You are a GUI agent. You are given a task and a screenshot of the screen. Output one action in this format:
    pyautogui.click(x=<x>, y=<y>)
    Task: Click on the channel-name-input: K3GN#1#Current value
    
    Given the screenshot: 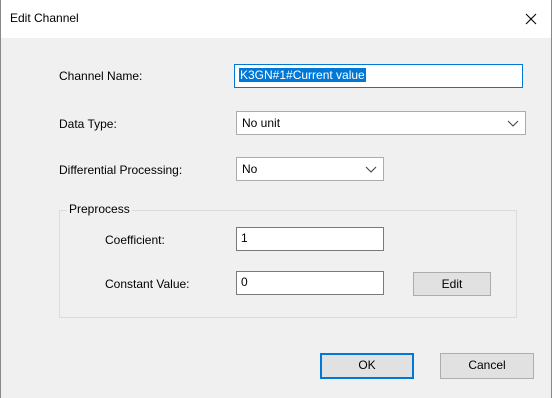 What is the action you would take?
    pyautogui.click(x=378, y=76)
    